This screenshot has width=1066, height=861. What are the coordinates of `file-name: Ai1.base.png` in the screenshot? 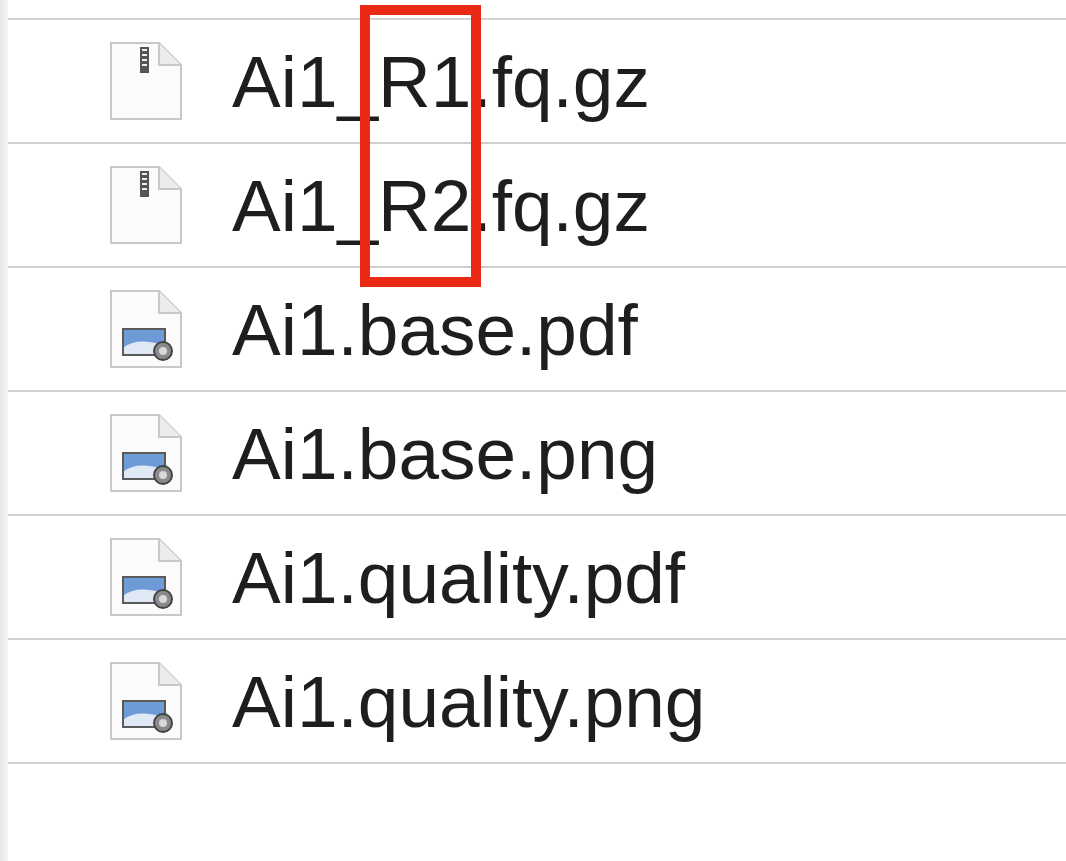 It's located at (445, 453).